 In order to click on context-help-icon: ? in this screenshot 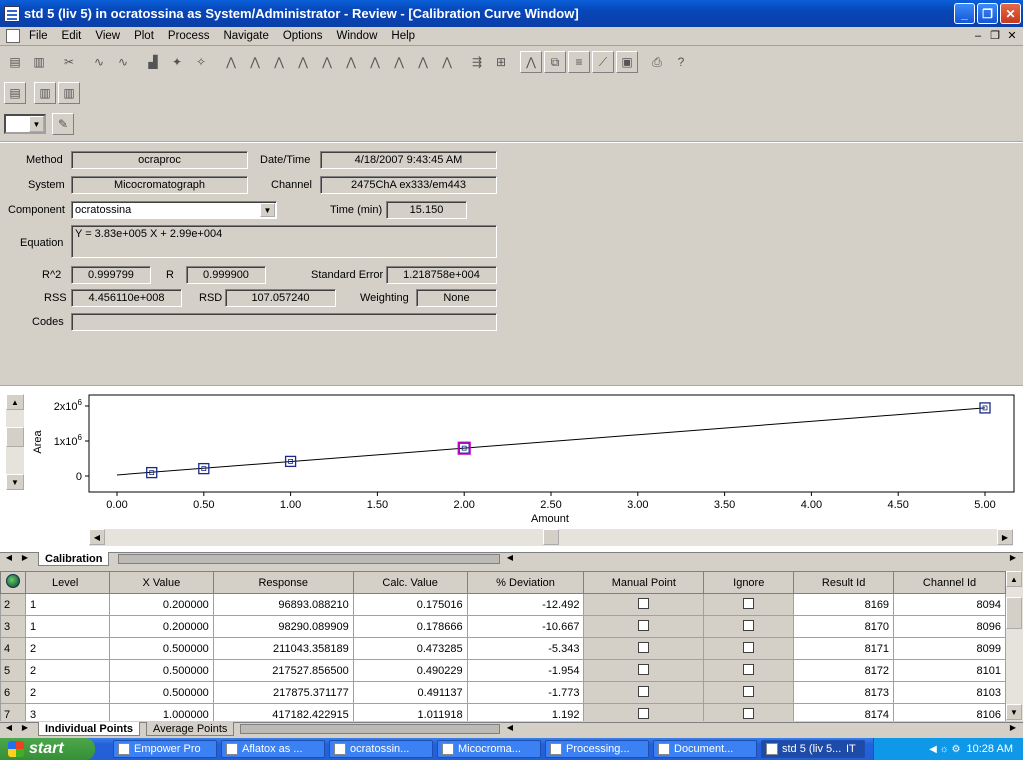, I will do `click(681, 62)`.